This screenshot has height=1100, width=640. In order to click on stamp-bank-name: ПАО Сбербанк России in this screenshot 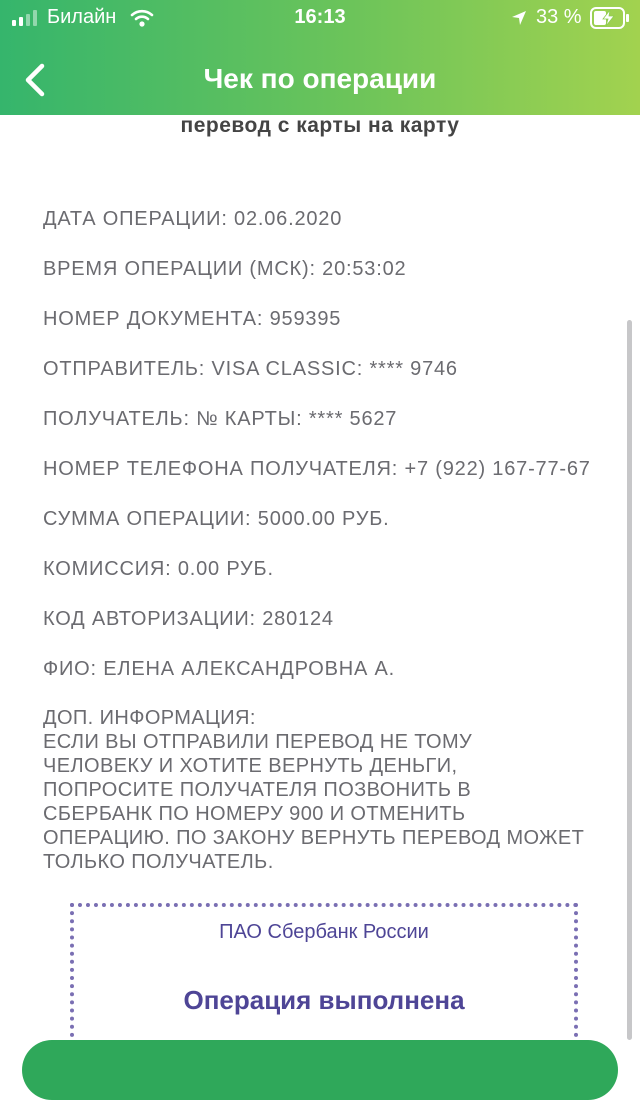, I will do `click(324, 932)`.